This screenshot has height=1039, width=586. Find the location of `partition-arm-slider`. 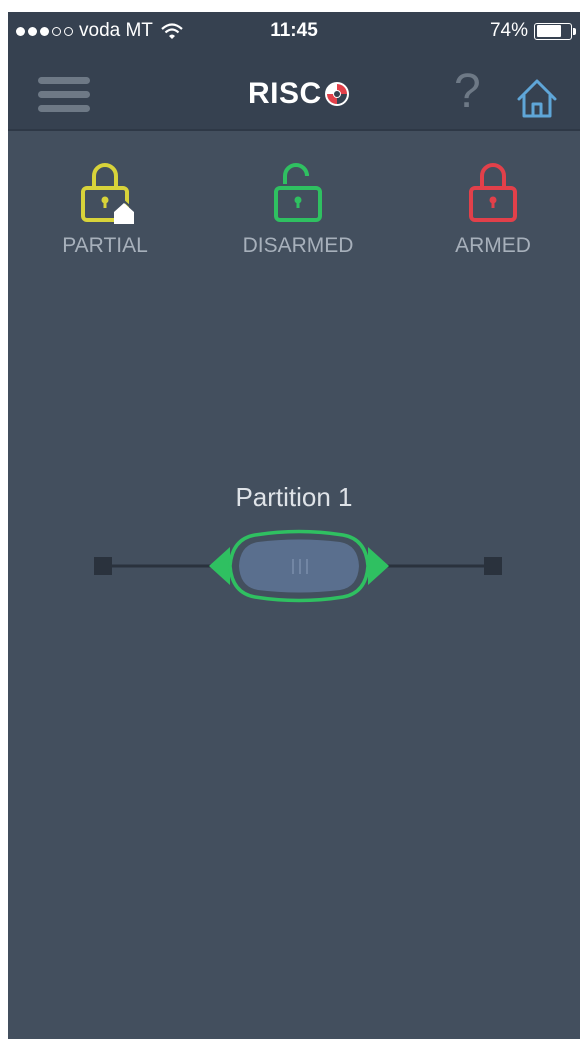

partition-arm-slider is located at coordinates (294, 567).